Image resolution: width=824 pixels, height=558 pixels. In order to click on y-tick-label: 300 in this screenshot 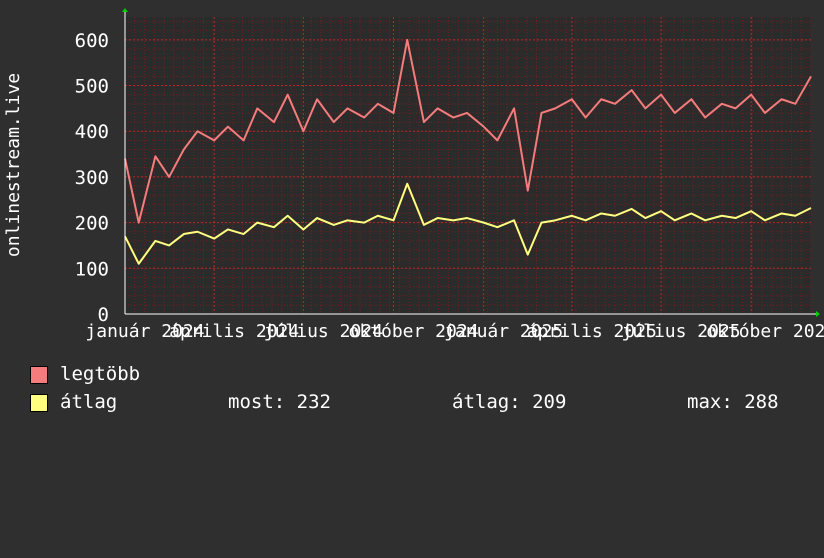, I will do `click(92, 178)`.